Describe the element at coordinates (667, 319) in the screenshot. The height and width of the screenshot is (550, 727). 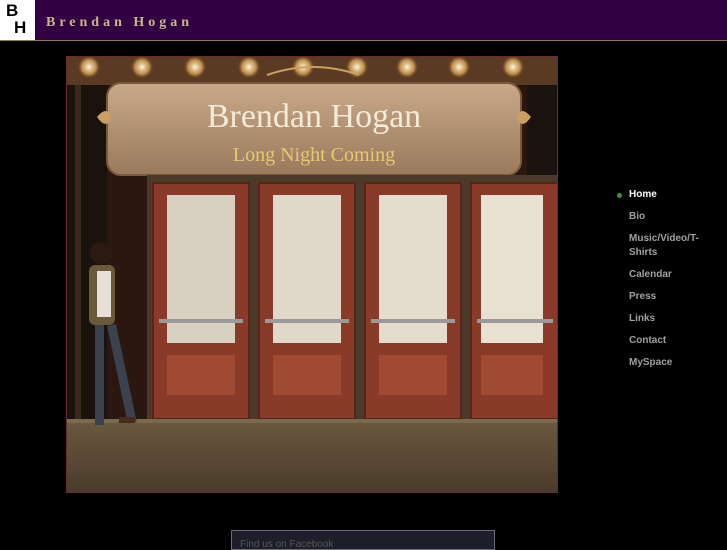
I see `nav-links: Links` at that location.